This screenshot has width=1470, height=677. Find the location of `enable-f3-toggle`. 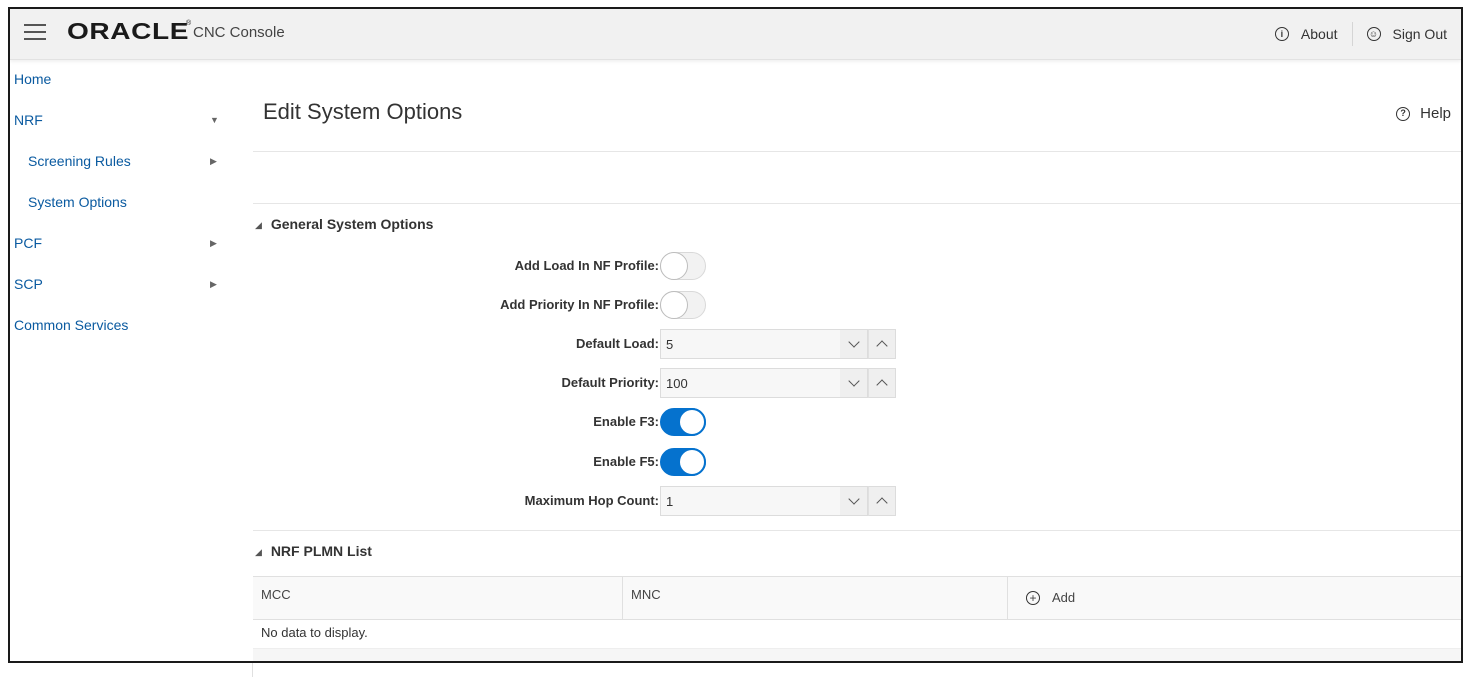

enable-f3-toggle is located at coordinates (683, 422).